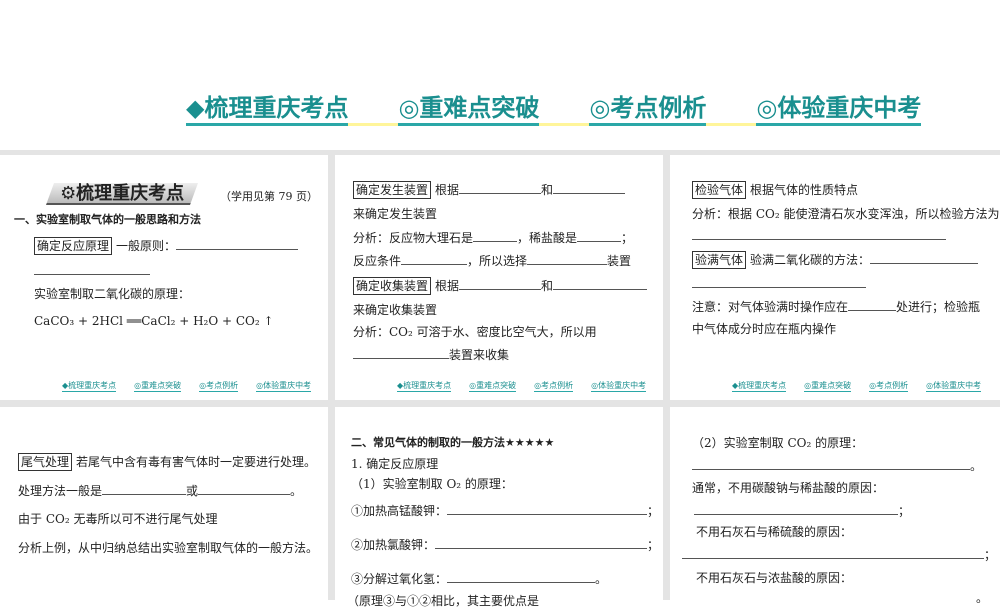 The height and width of the screenshot is (613, 1000). What do you see at coordinates (118, 519) in the screenshot?
I see `text: 由于 CO₂ 无毒所以可不进行尾气处理` at bounding box center [118, 519].